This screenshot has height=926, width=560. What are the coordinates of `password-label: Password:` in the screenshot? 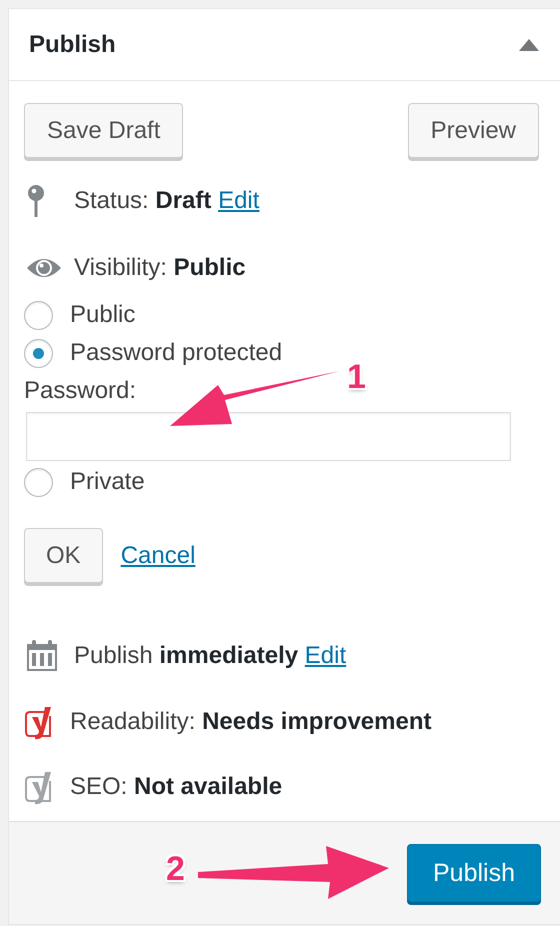 It's located at (80, 391).